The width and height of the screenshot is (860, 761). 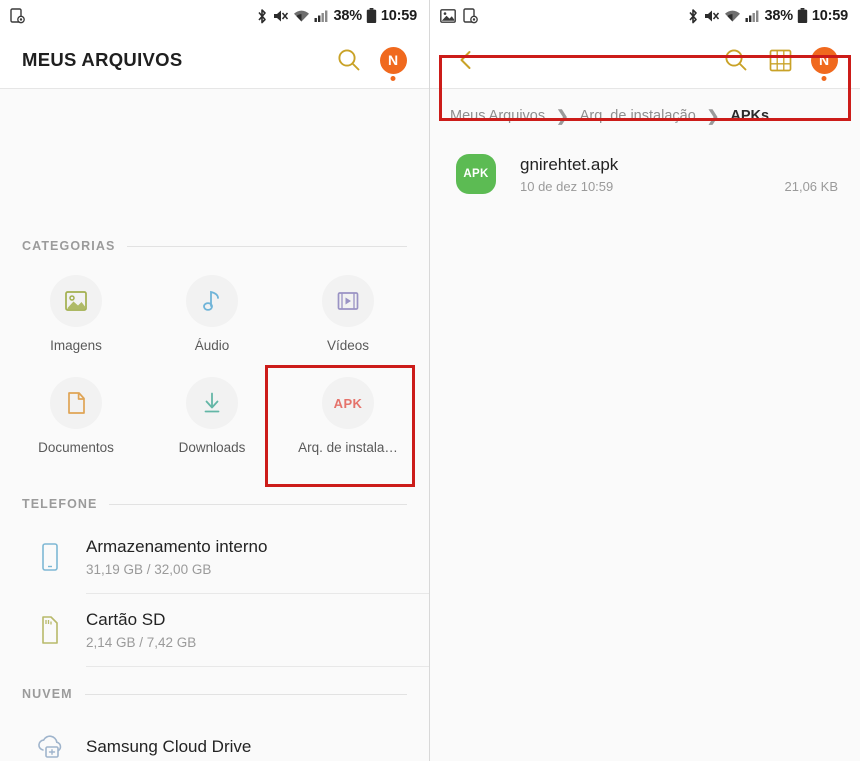 What do you see at coordinates (47, 694) in the screenshot?
I see `cloud-section-label: NUVEM` at bounding box center [47, 694].